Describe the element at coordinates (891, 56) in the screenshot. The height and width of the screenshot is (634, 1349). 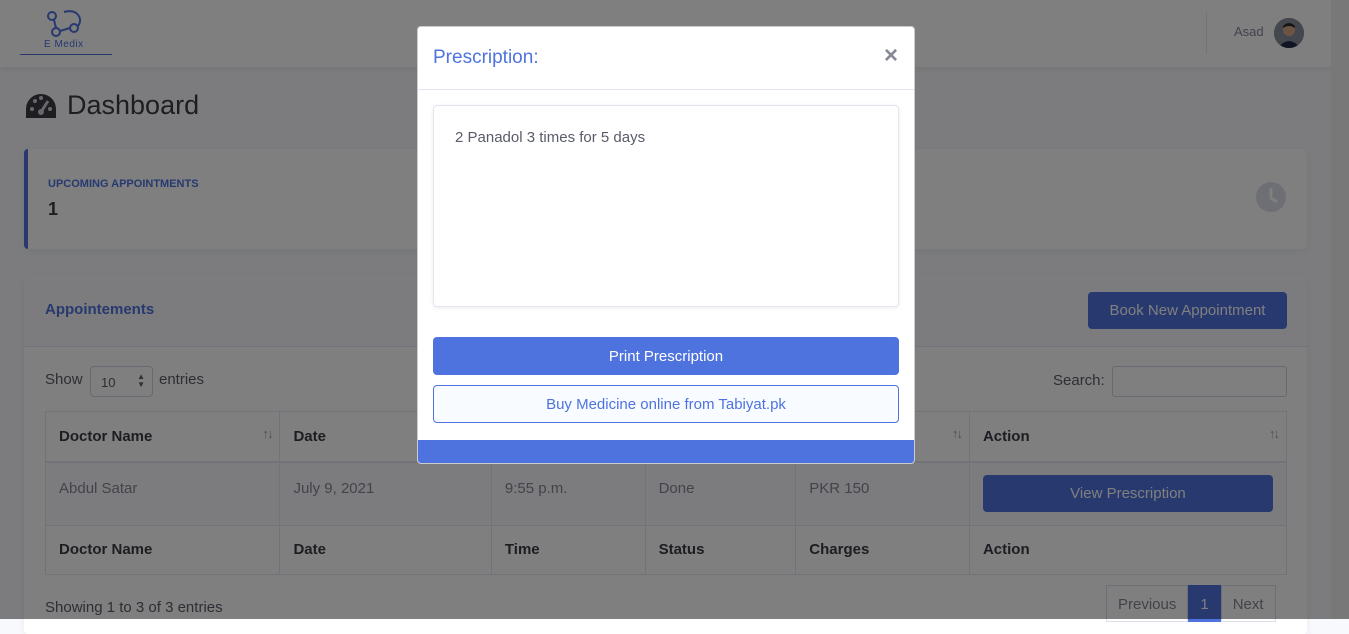
I see `close-icon: ×` at that location.